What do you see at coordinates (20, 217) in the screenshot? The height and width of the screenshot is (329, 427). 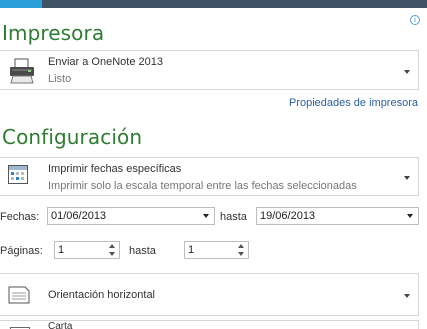 I see `dates-label: Fechas:` at bounding box center [20, 217].